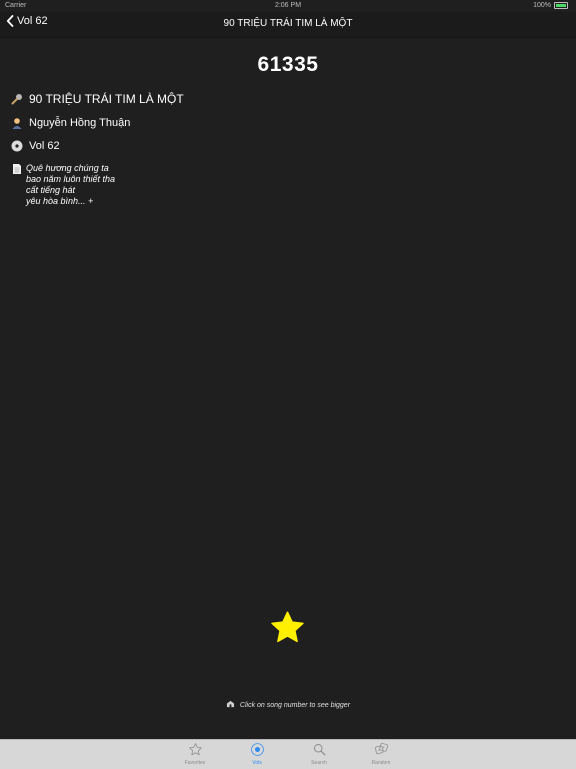 The image size is (576, 769). What do you see at coordinates (70, 201) in the screenshot?
I see `lyric-line: yêu hòa bình... +` at bounding box center [70, 201].